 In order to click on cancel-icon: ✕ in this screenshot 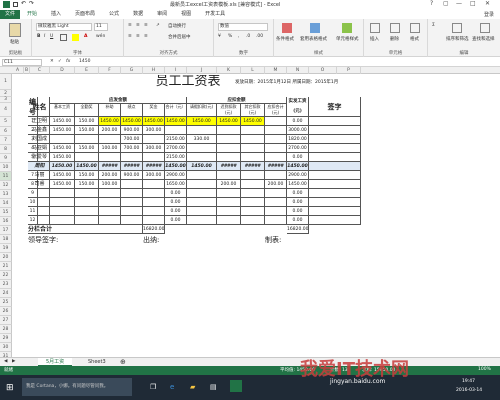, I will do `click(52, 61)`.